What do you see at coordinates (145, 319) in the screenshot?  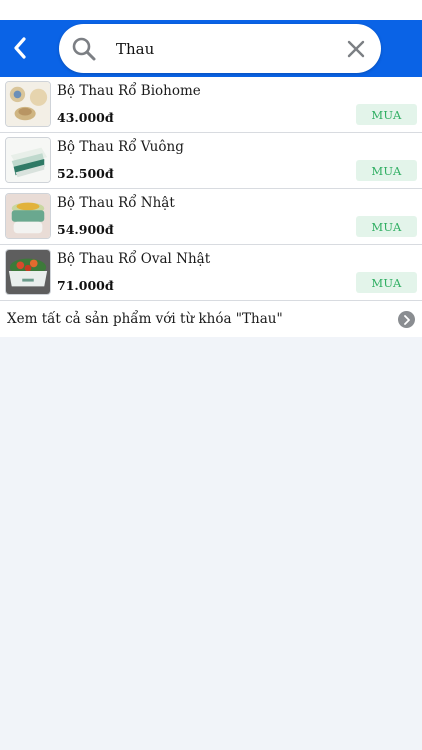 I see `view-all-label: Xem tất cả sản phẩm với từ khóa "Thau"` at bounding box center [145, 319].